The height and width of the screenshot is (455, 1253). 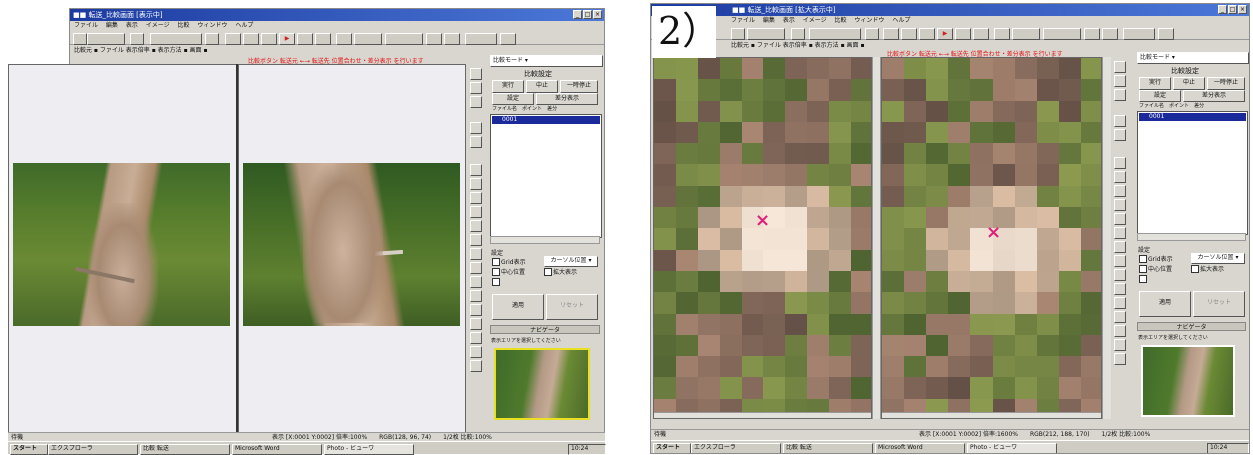 I want to click on left-apply-button: 適用, so click(x=518, y=307).